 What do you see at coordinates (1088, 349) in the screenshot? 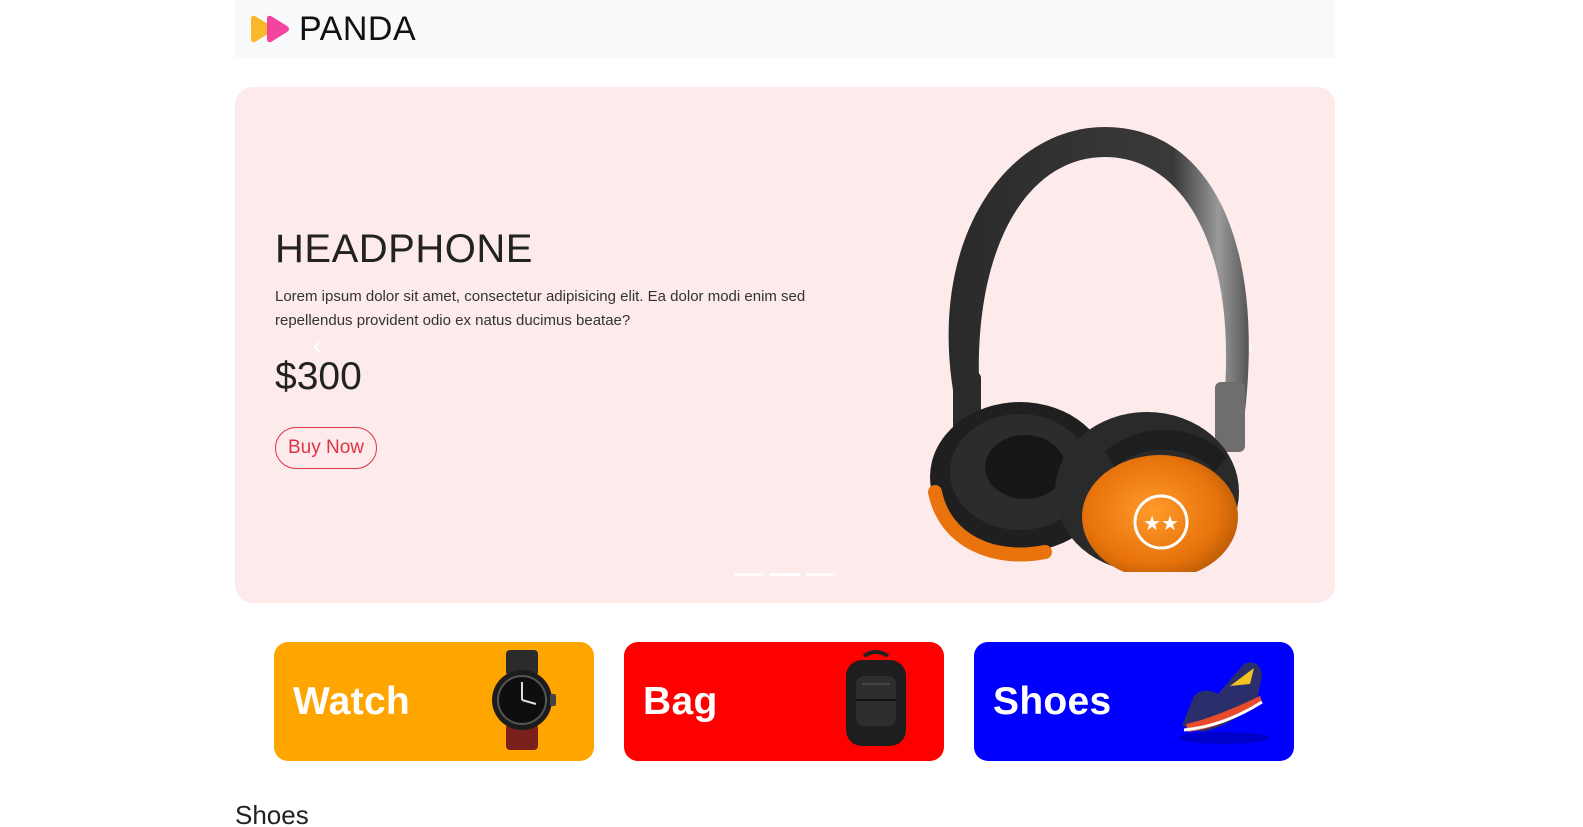
I see `headphone-image: ★★` at bounding box center [1088, 349].